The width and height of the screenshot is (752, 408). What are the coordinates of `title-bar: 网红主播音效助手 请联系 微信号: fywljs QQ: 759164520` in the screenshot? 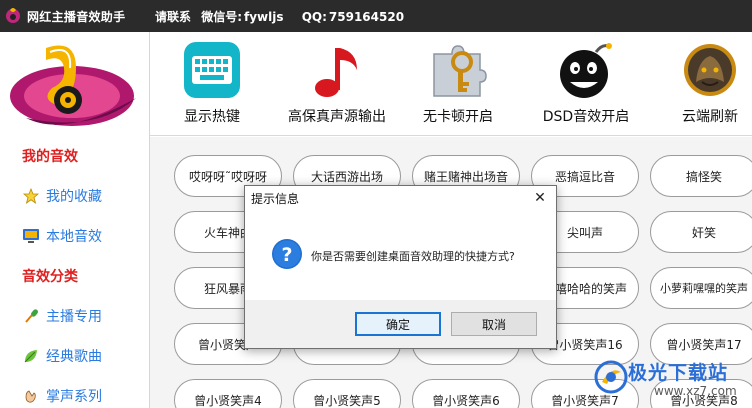 It's located at (376, 16).